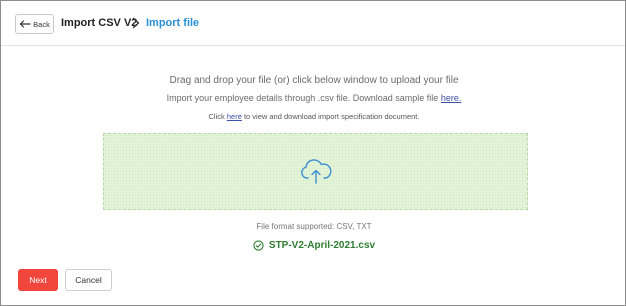 The width and height of the screenshot is (626, 306). Describe the element at coordinates (41, 24) in the screenshot. I see `back-button-label: Back` at that location.